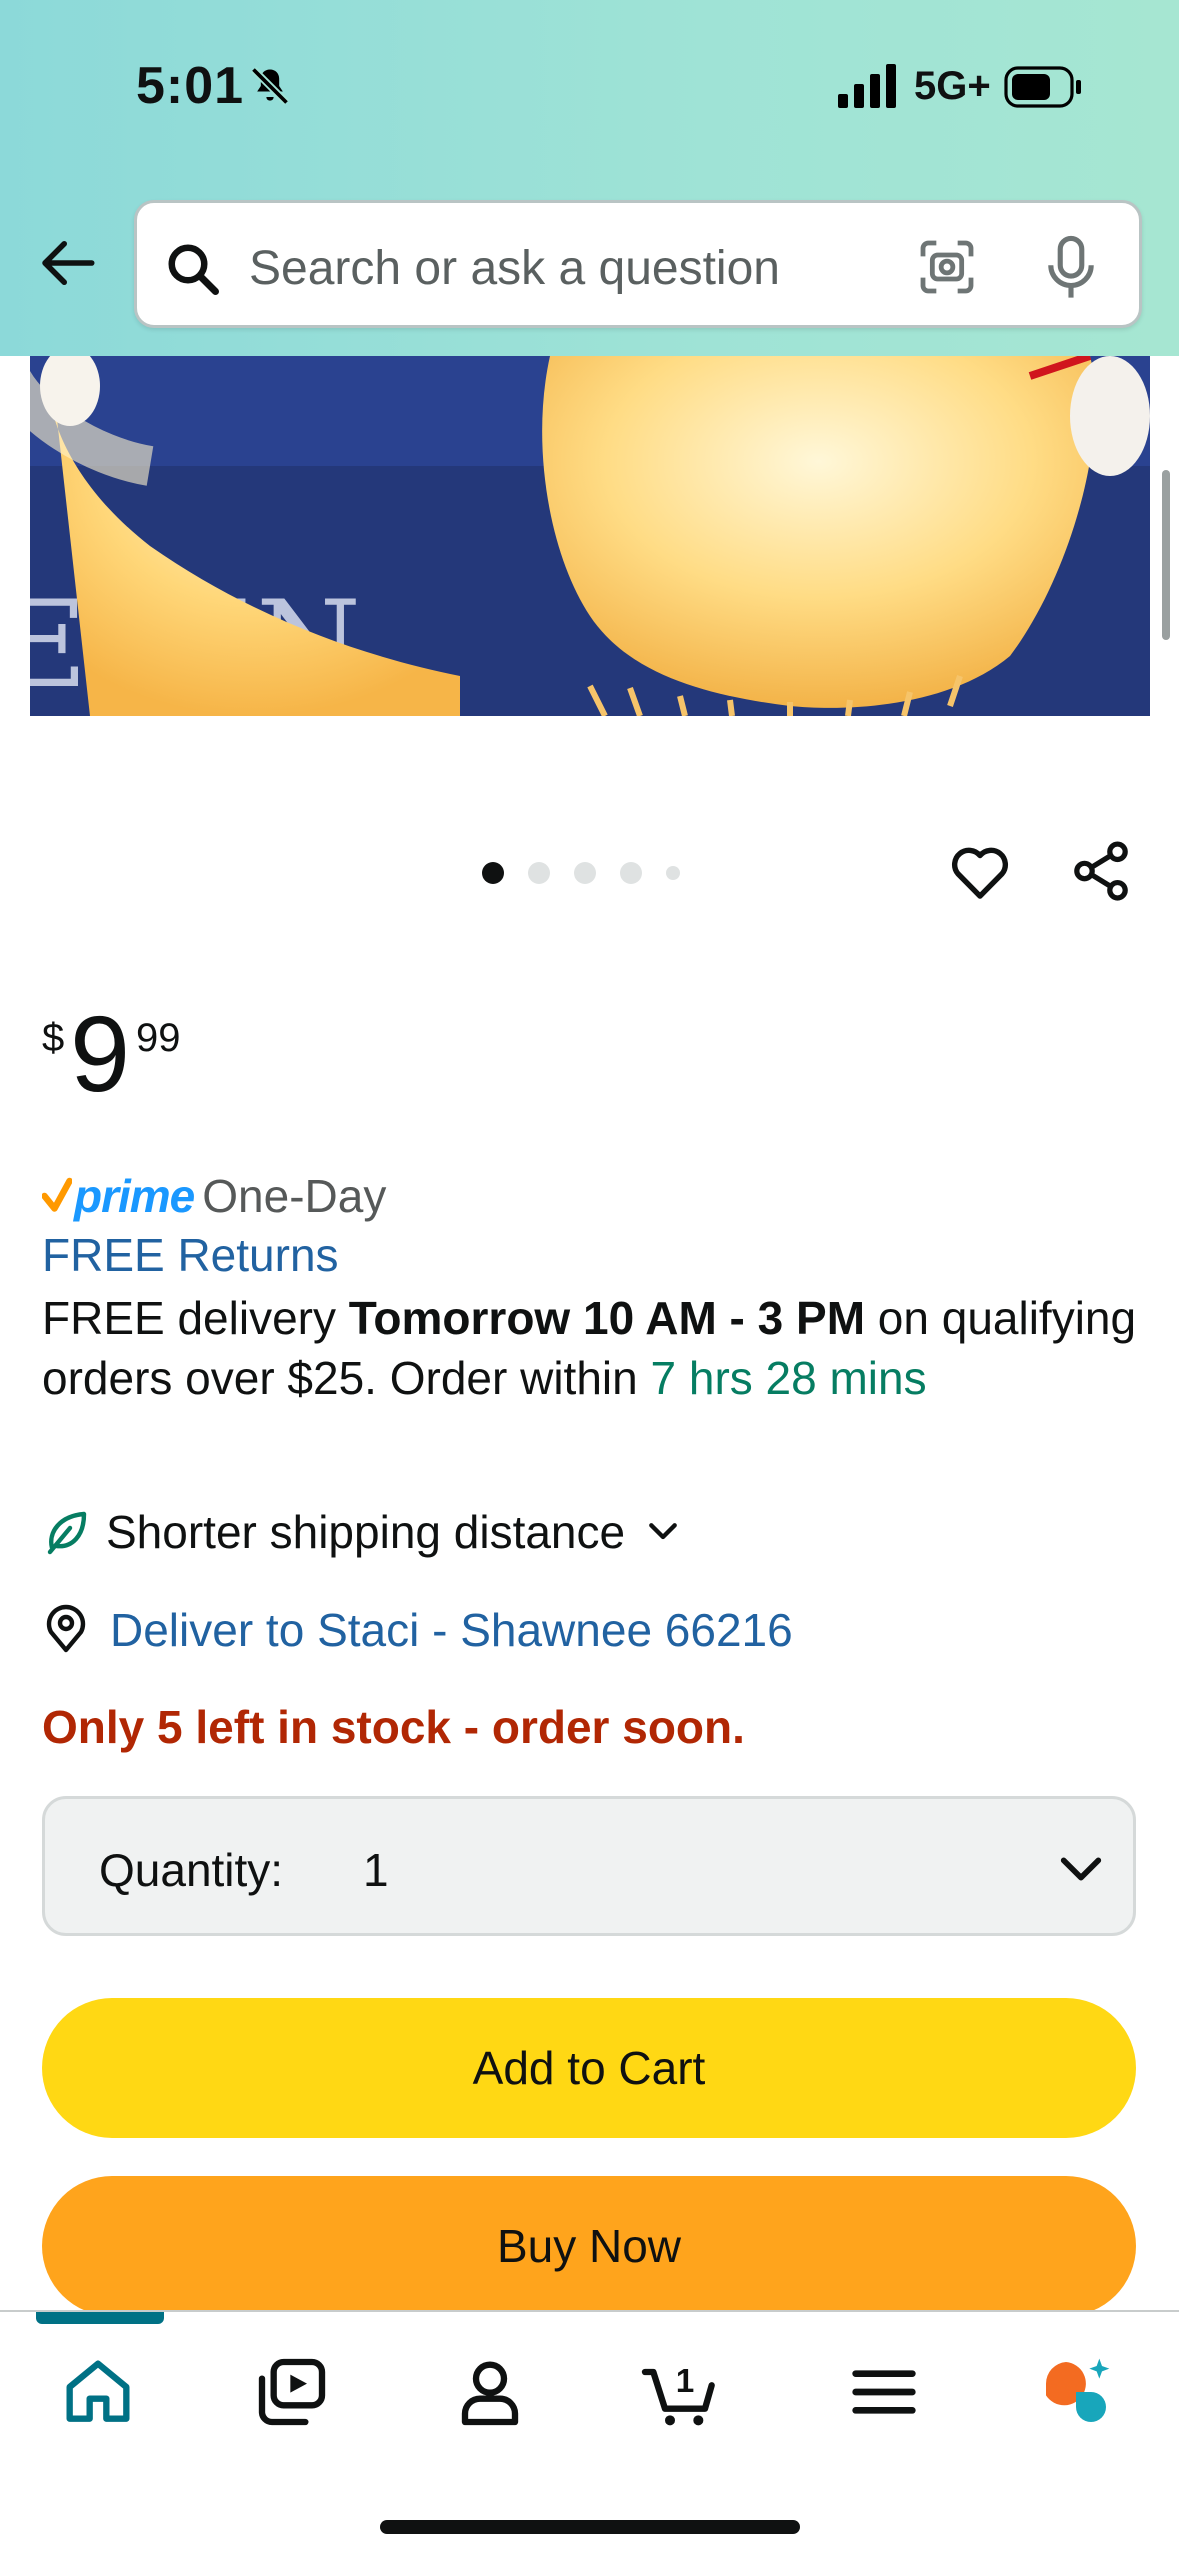 The height and width of the screenshot is (2556, 1179). I want to click on product-image: EPEN U, so click(590, 536).